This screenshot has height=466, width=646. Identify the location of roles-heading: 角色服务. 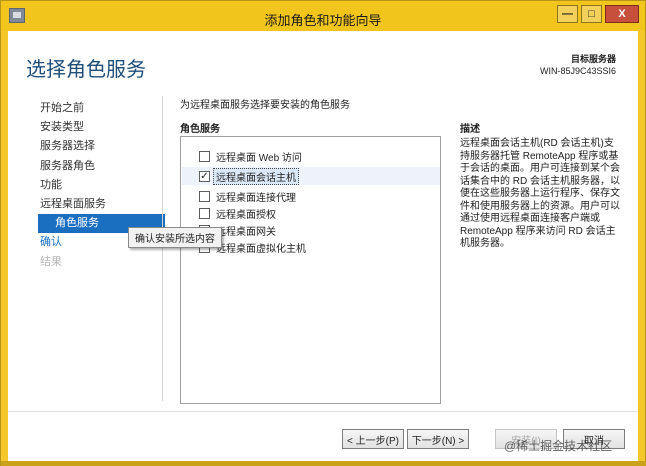
(200, 129).